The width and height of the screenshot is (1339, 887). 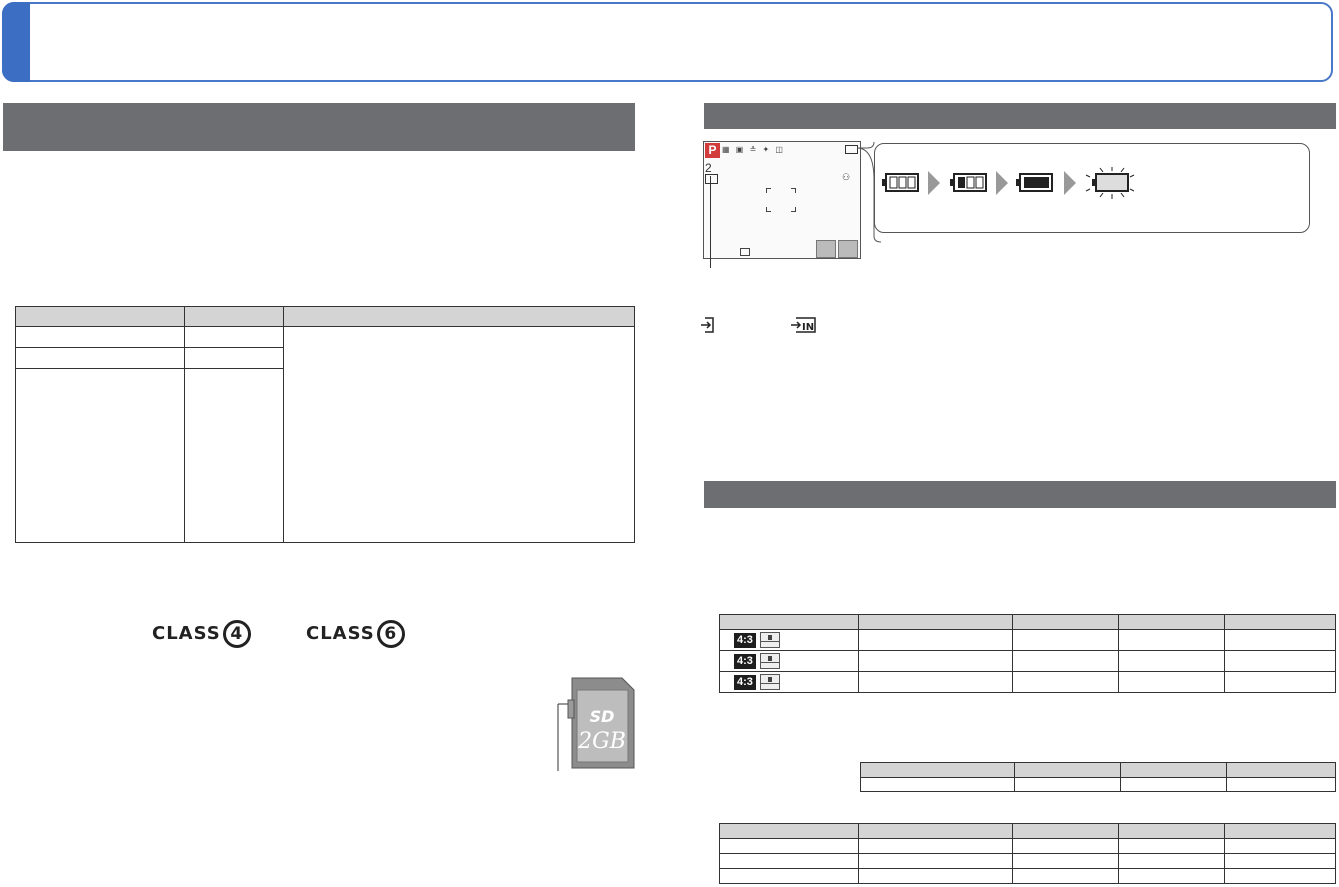 I want to click on picture-size-table: 4:3 4:3 4:3, so click(x=1027, y=653).